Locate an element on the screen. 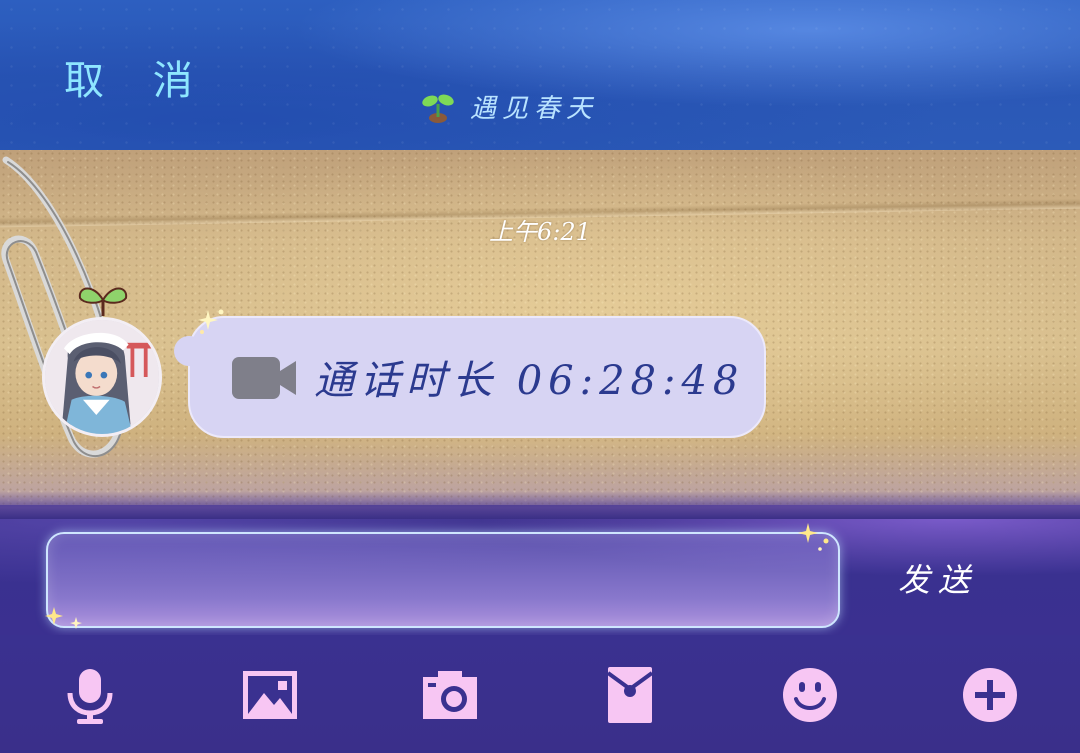  message-bubble: 通话时长 06:28:48 is located at coordinates (468, 373).